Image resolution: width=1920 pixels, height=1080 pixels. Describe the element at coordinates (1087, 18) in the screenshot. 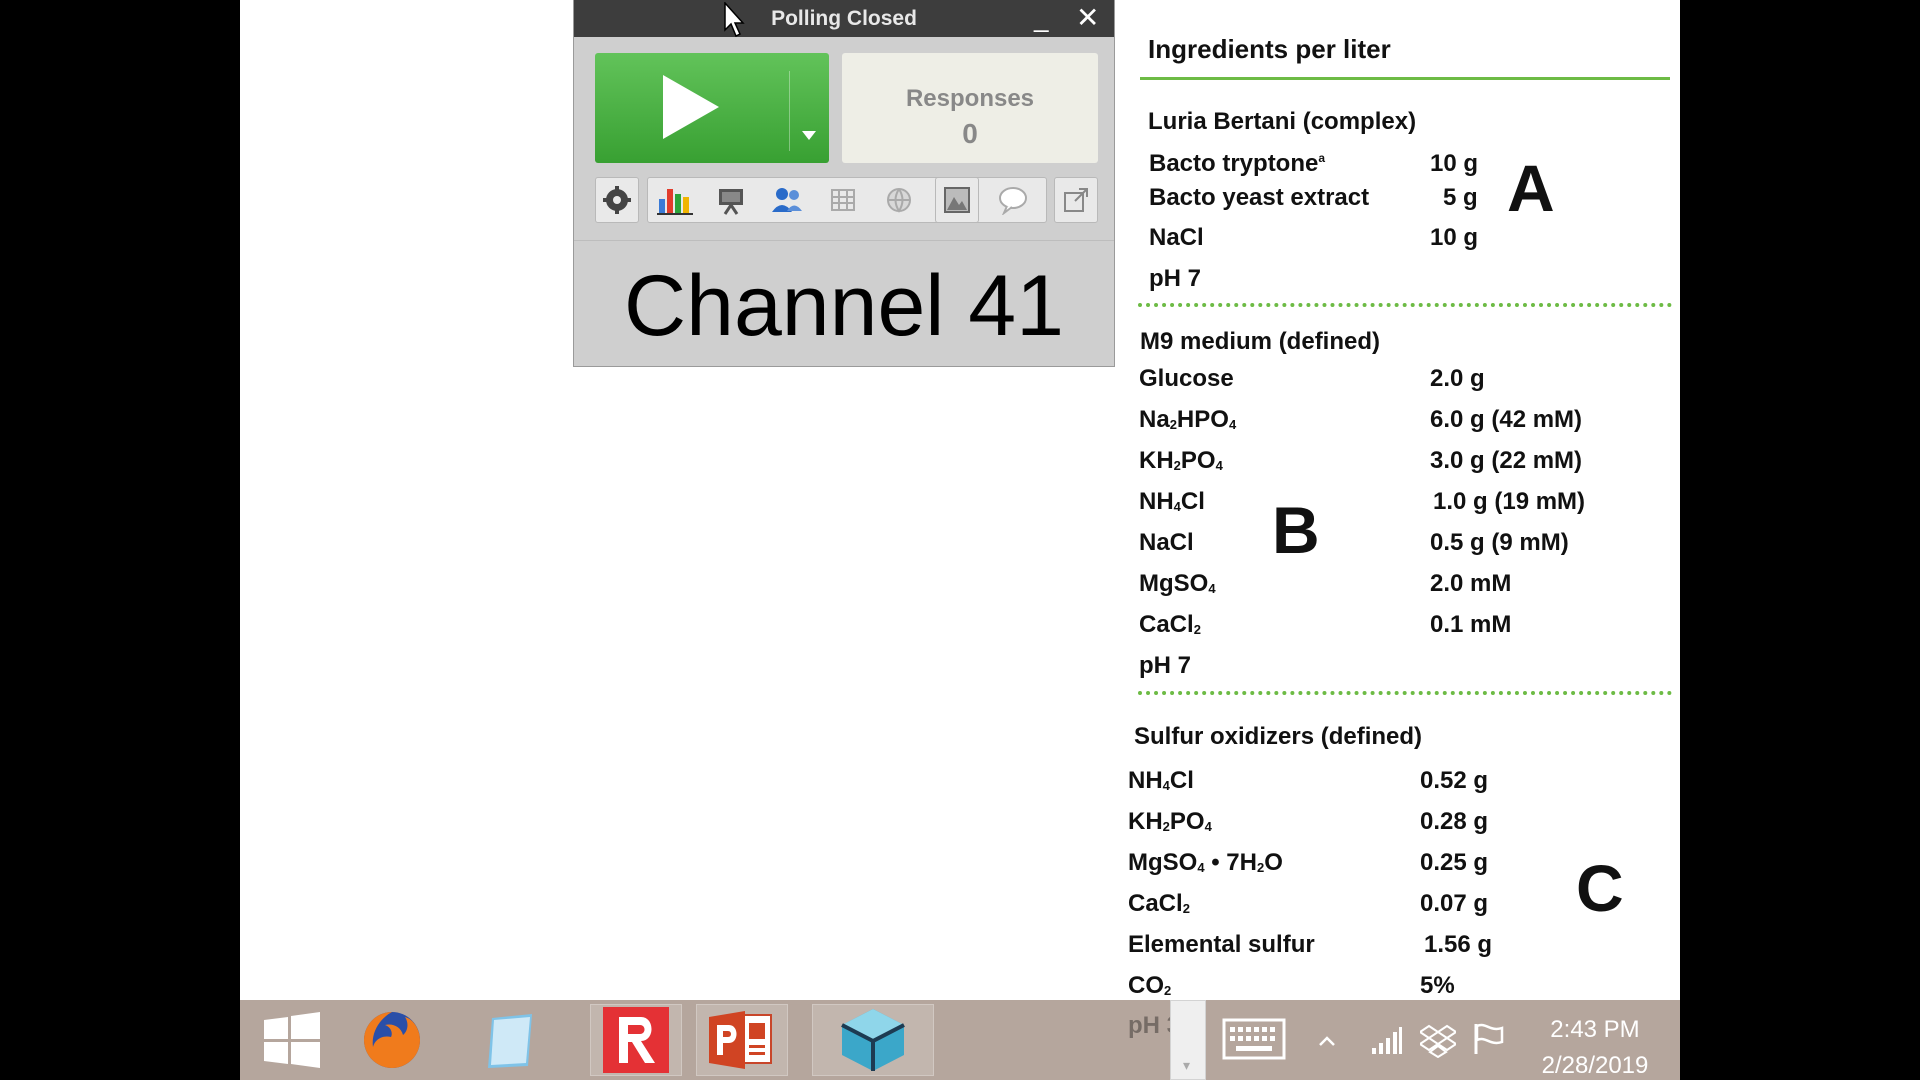

I see `close-button: ✕` at that location.